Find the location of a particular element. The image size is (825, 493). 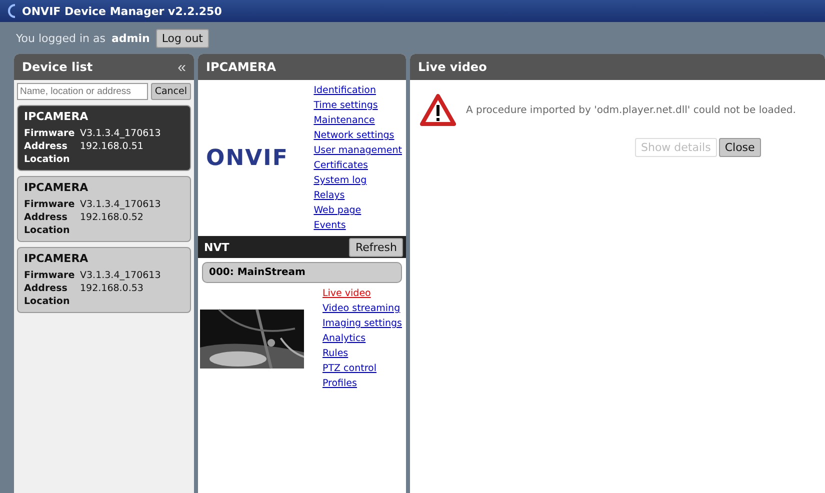

warning-icon is located at coordinates (438, 110).